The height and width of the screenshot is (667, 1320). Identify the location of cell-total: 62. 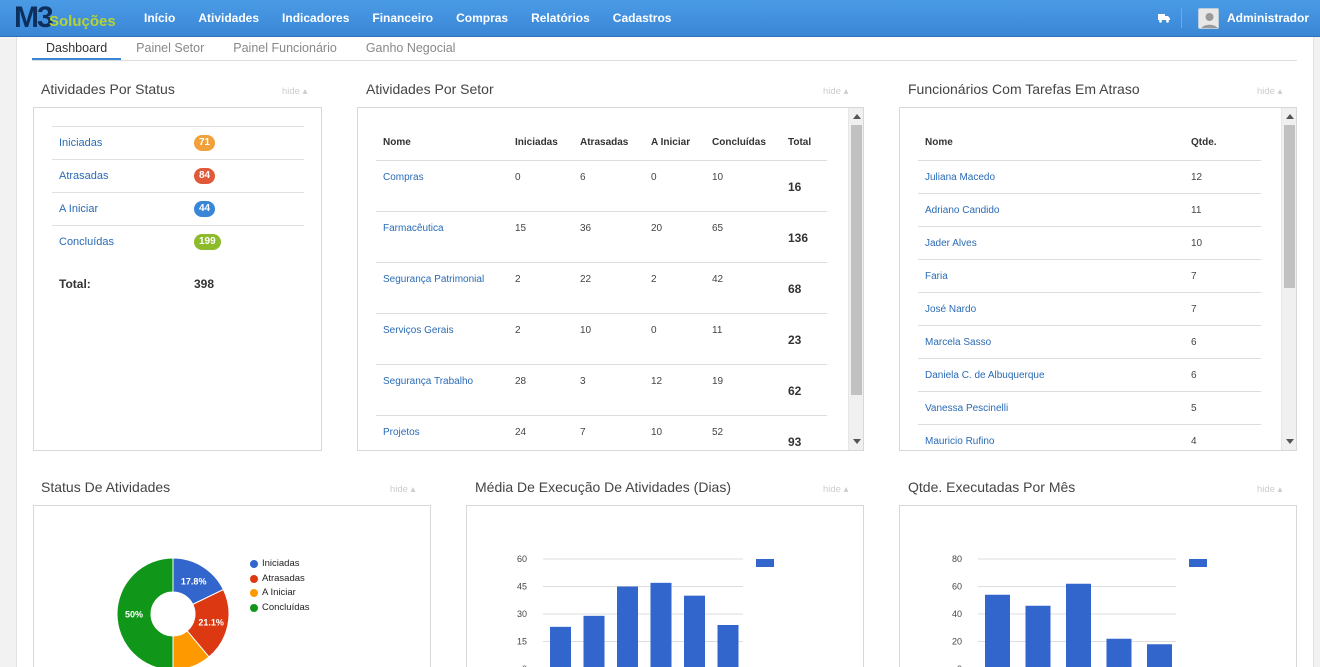
(804, 390).